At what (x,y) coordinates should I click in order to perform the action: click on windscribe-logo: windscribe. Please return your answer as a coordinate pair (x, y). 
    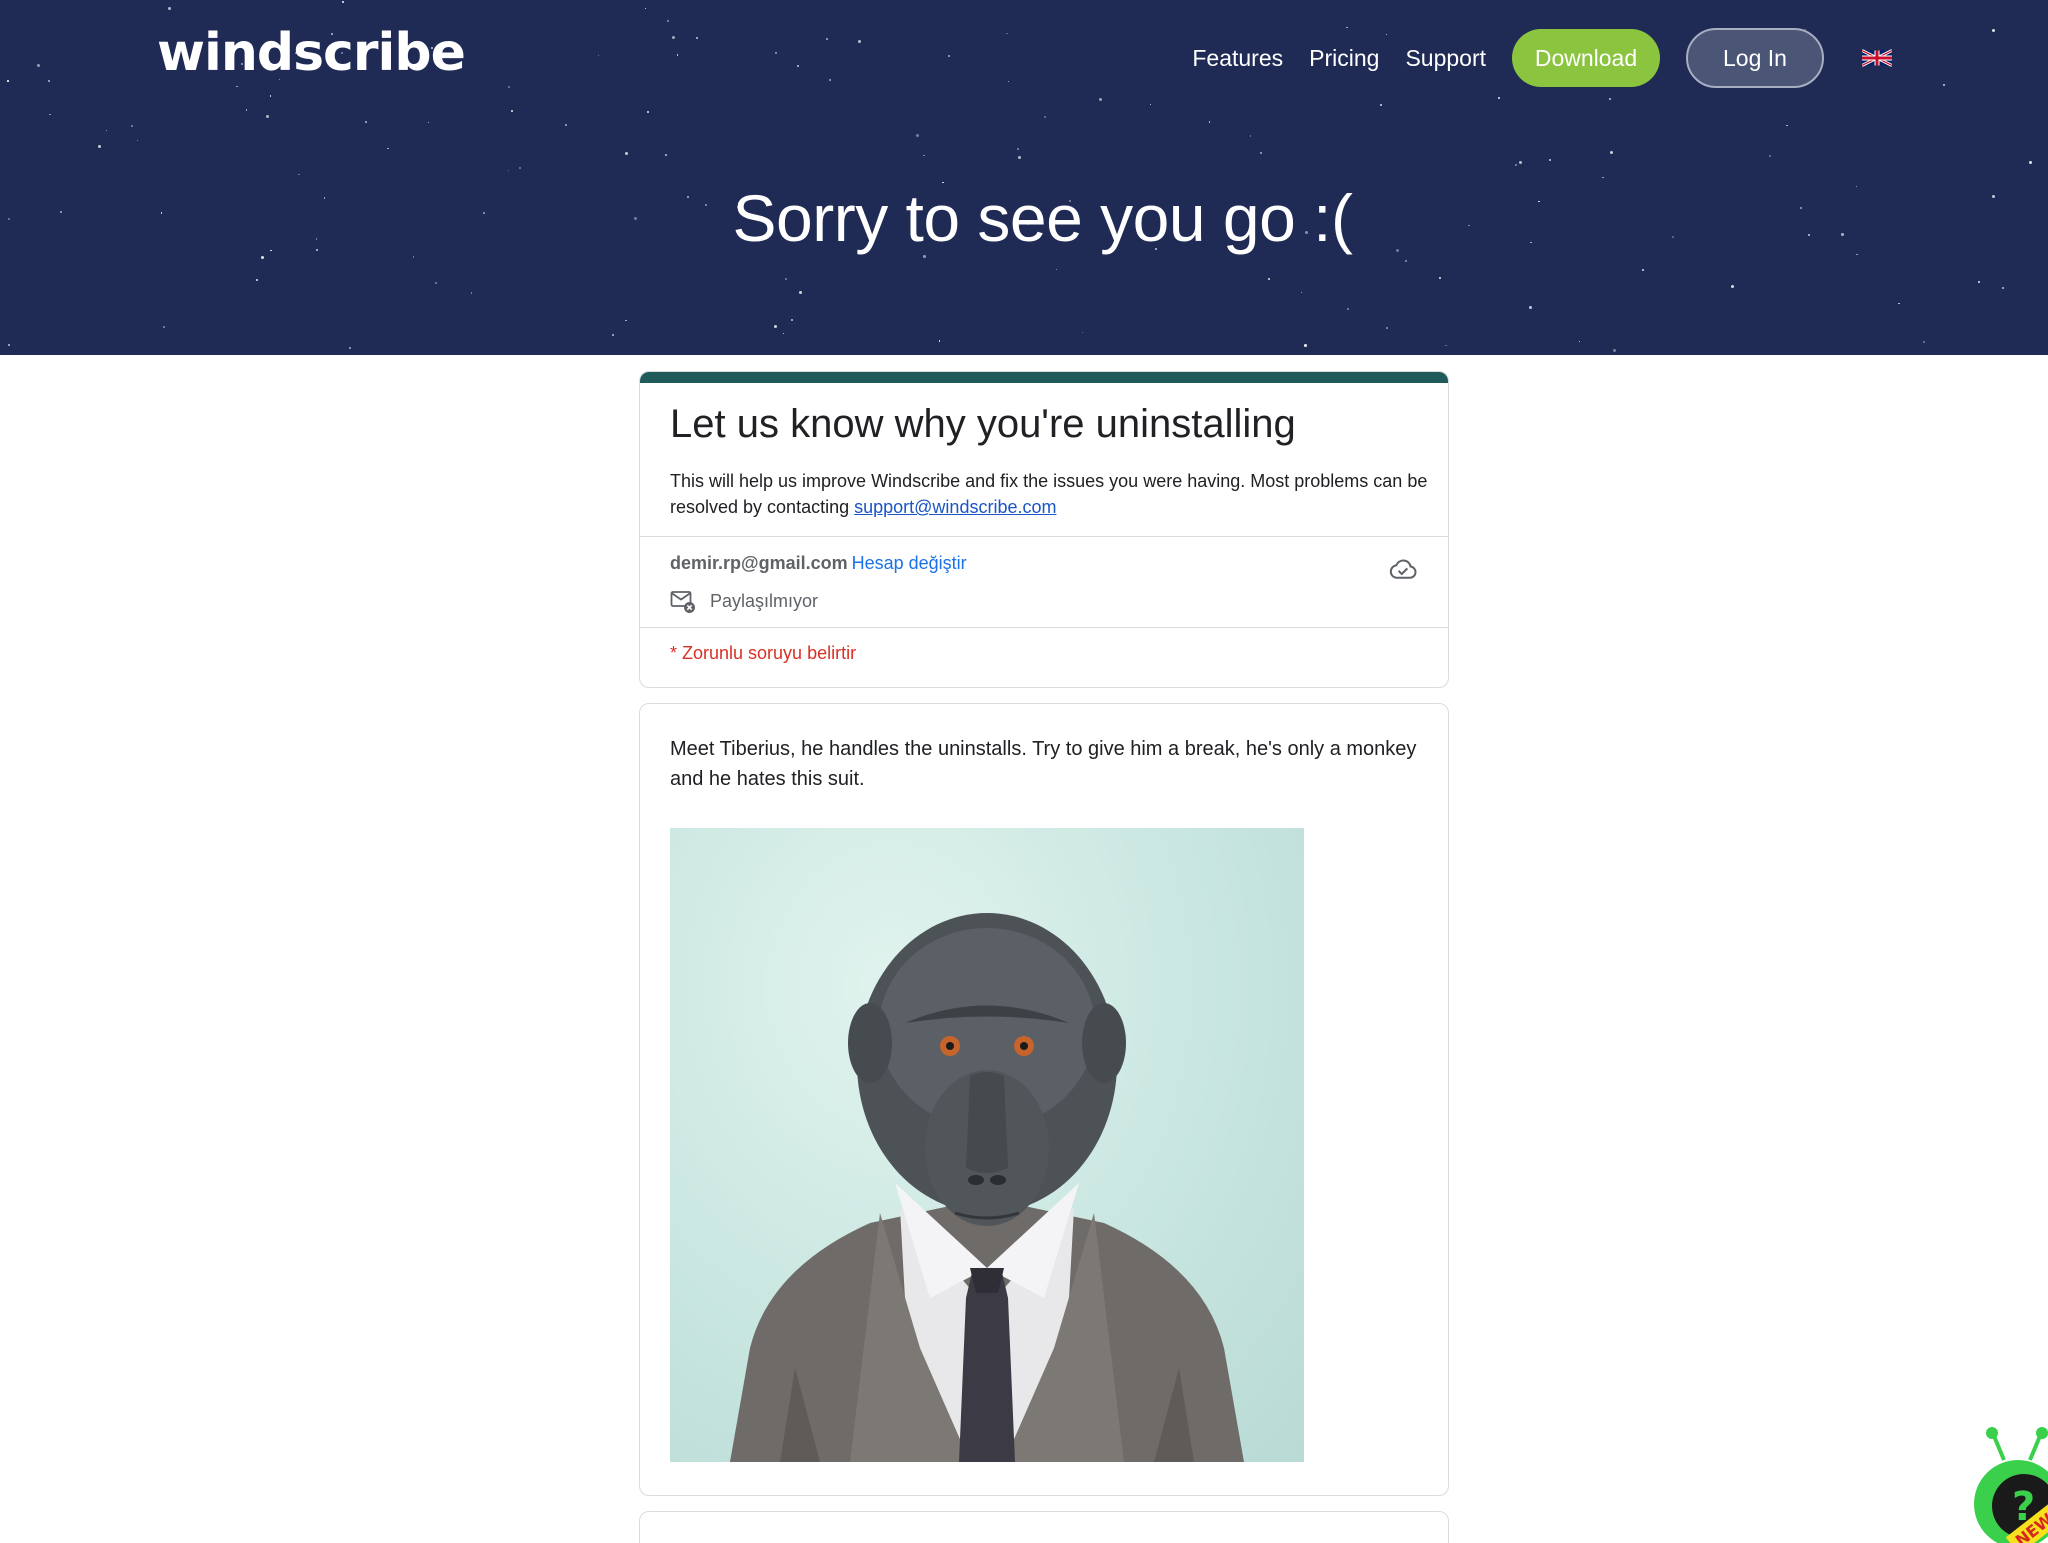
    Looking at the image, I should click on (311, 53).